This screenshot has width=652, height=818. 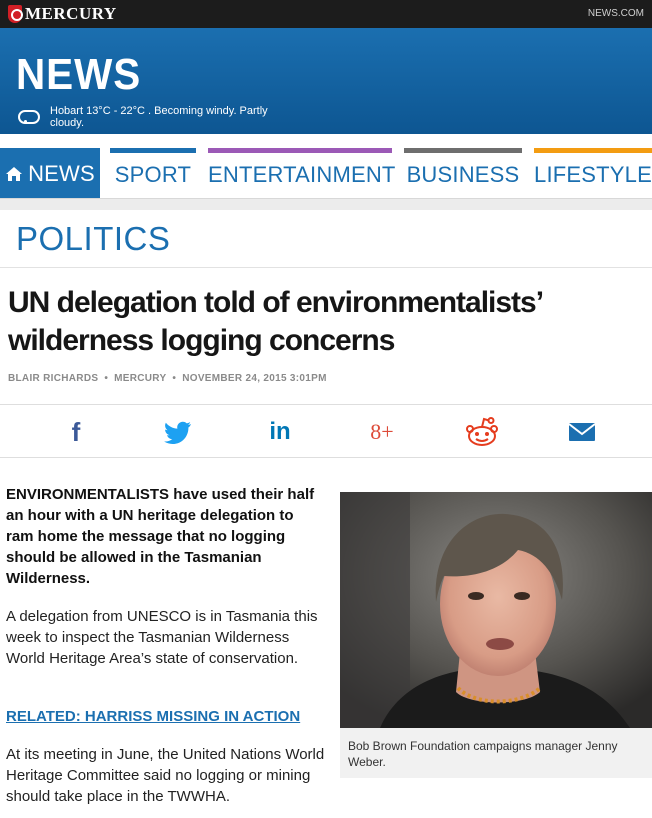 I want to click on home-icon, so click(x=14, y=174).